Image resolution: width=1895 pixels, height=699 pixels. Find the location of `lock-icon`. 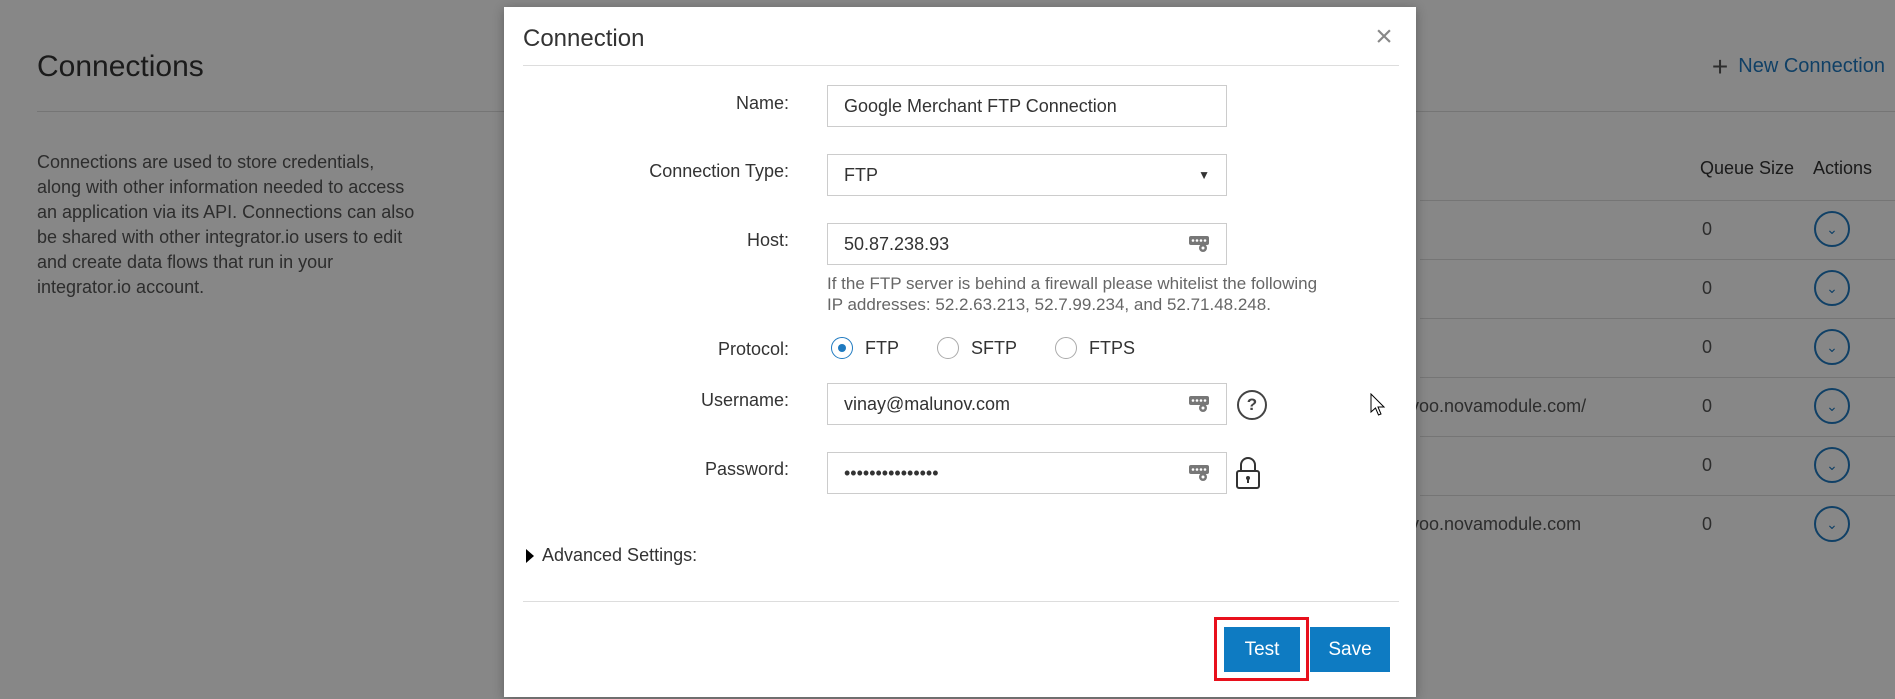

lock-icon is located at coordinates (1248, 473).